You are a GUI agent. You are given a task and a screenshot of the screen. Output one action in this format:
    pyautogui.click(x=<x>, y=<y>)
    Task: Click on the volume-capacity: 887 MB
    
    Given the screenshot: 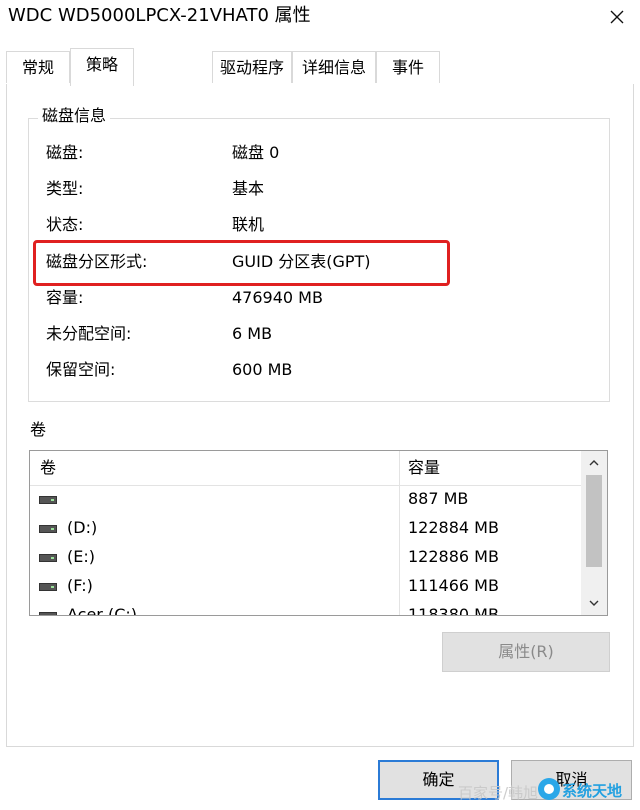 What is the action you would take?
    pyautogui.click(x=438, y=498)
    